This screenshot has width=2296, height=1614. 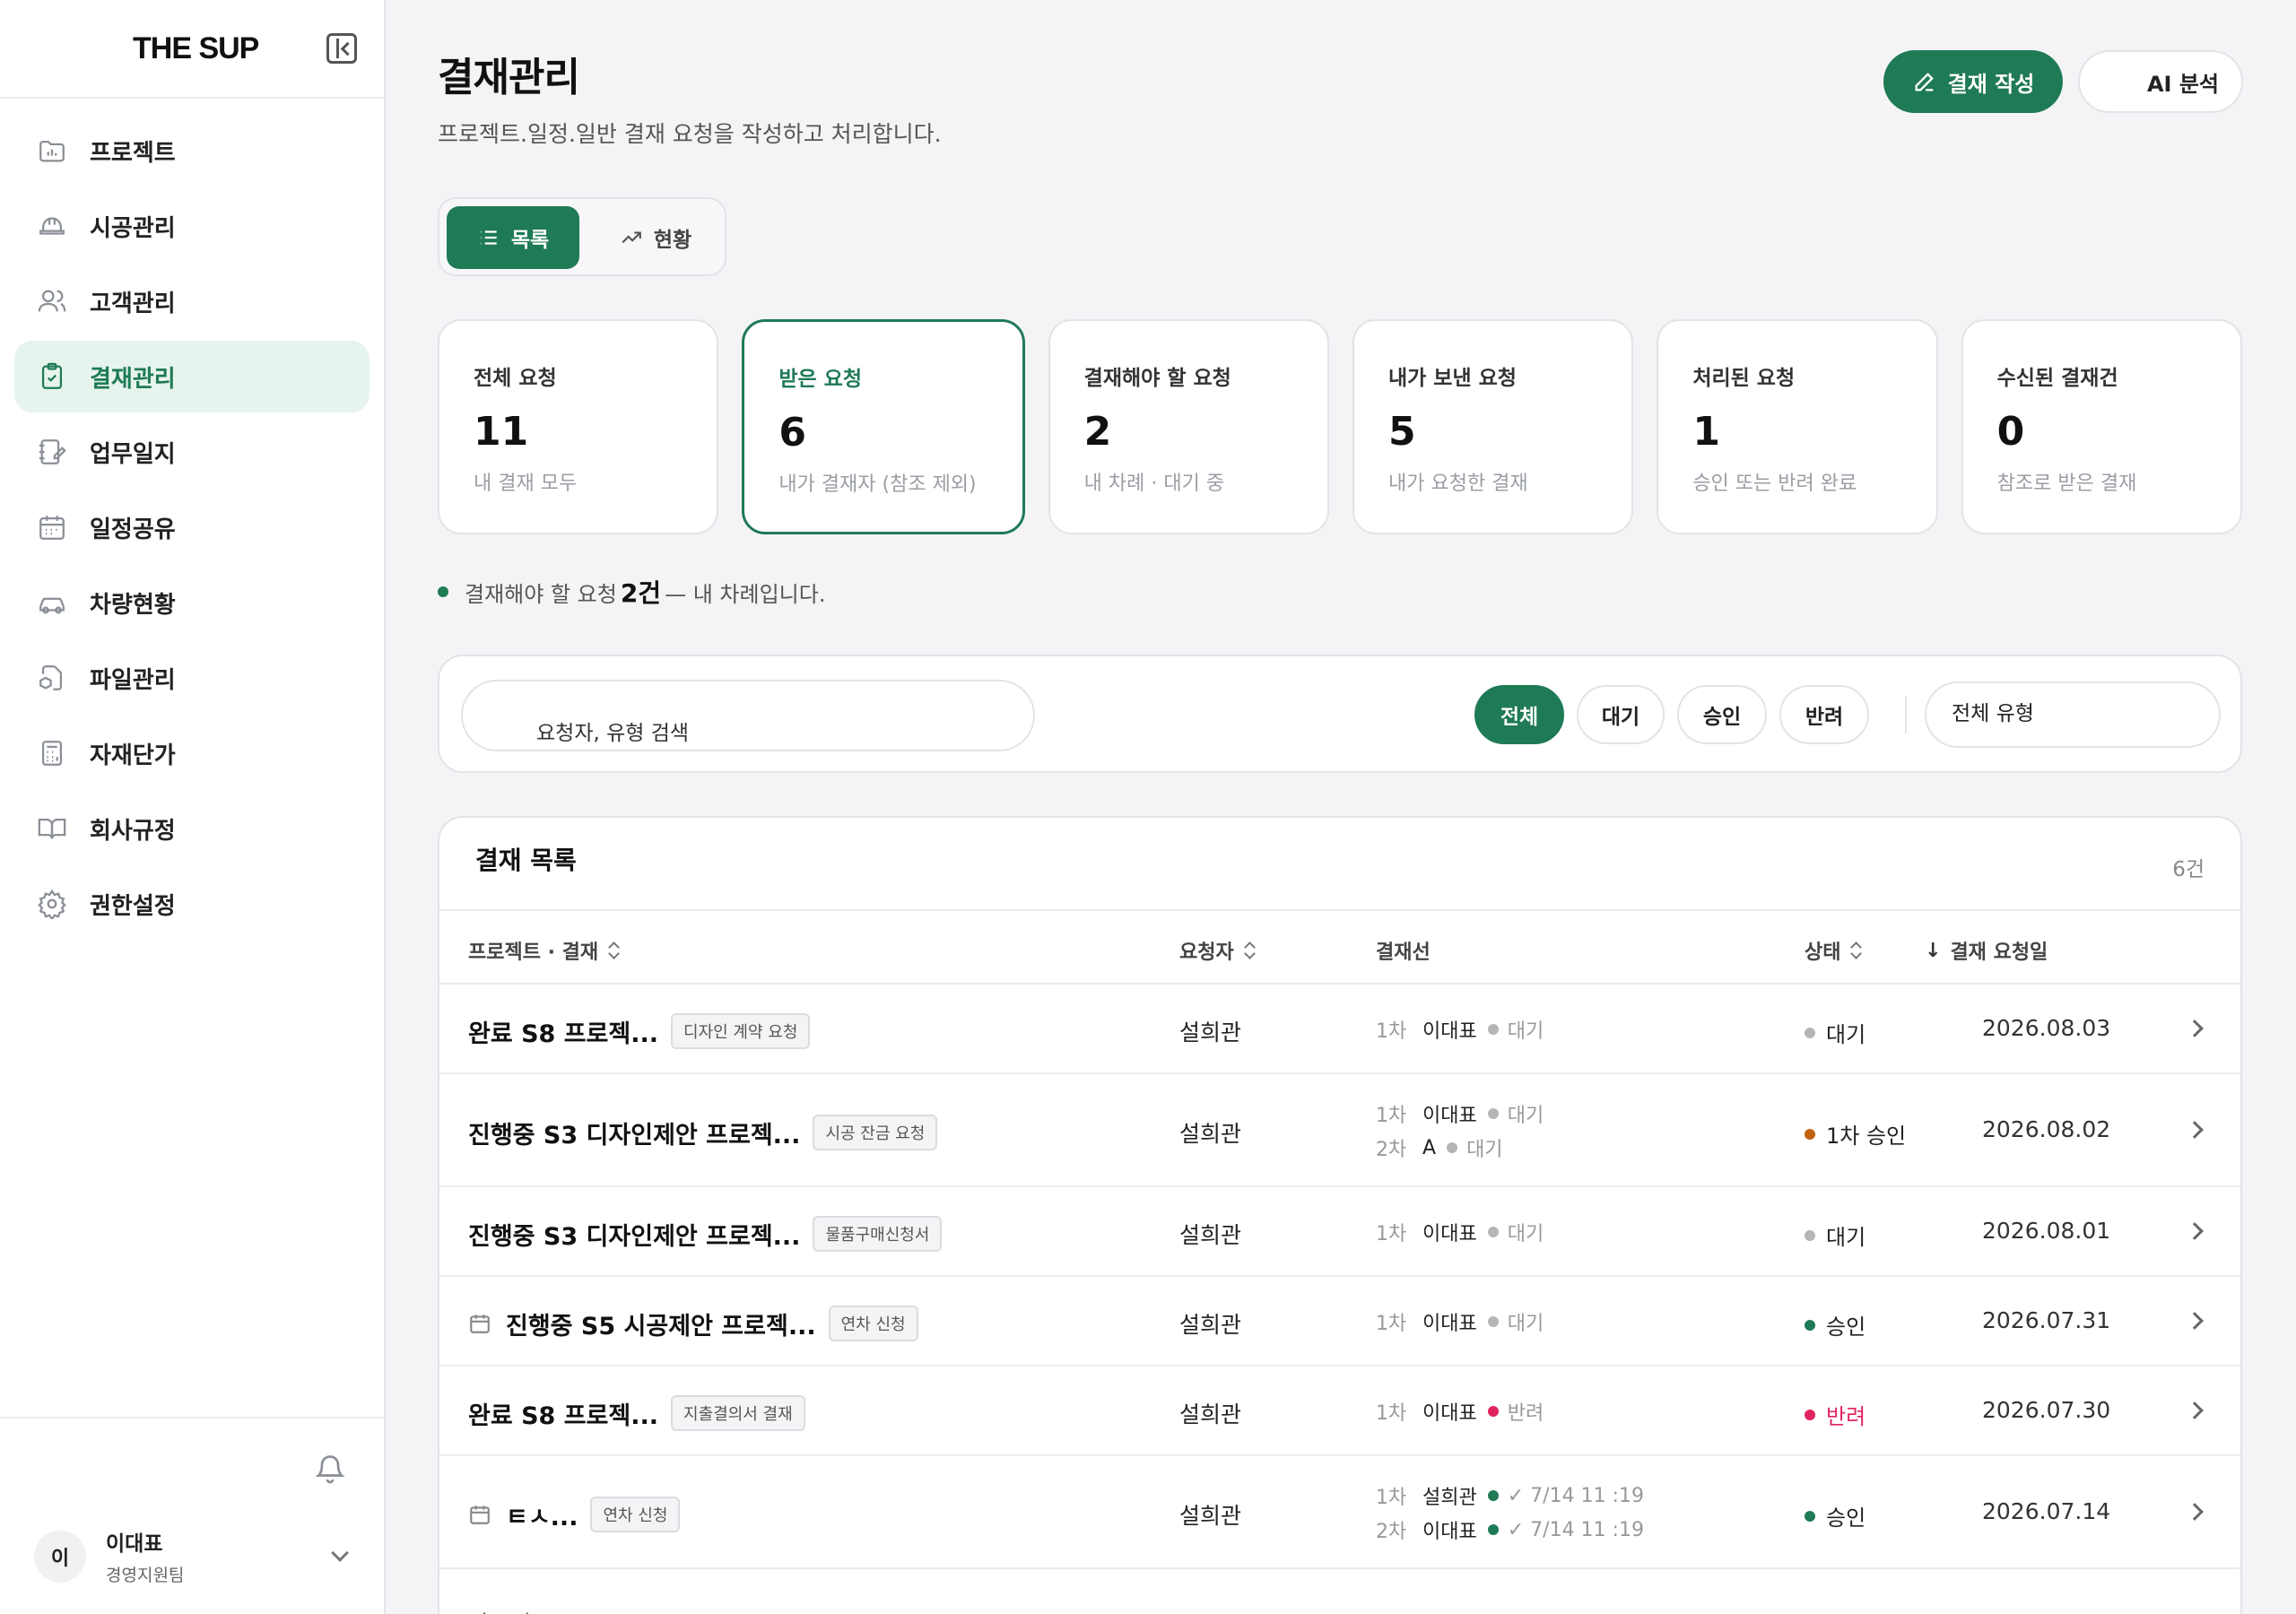 I want to click on sidebar-item-0: 프로젝트, so click(x=192, y=151).